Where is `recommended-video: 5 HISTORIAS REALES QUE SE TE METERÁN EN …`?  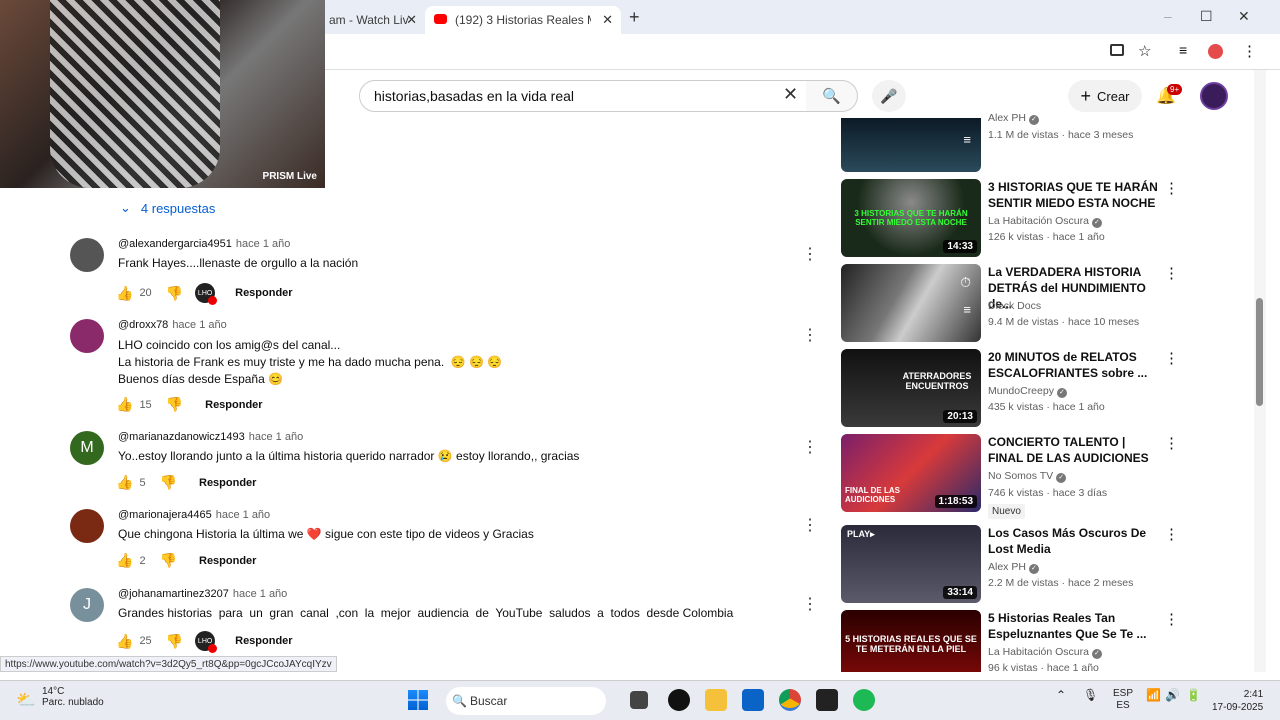
recommended-video: 5 HISTORIAS REALES QUE SE TE METERÁN EN … is located at coordinates (1015, 641).